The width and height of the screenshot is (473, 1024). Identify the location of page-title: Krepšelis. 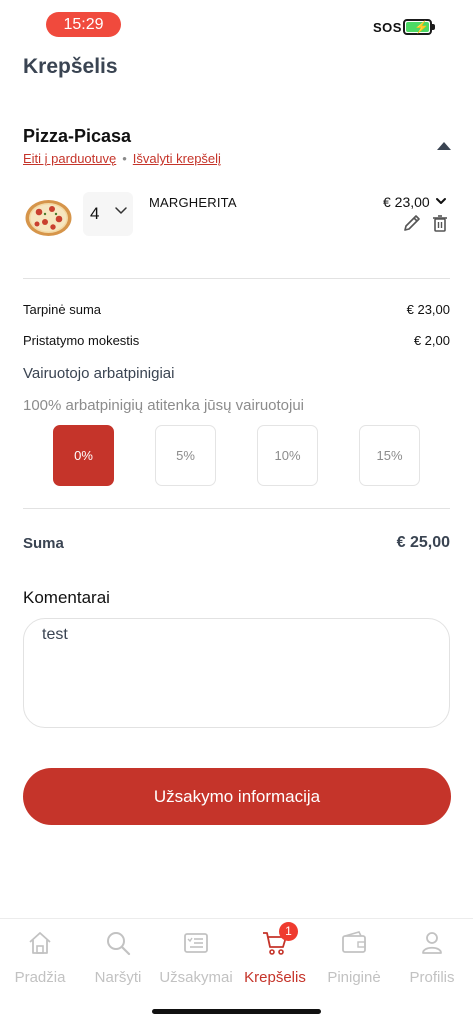
(70, 66).